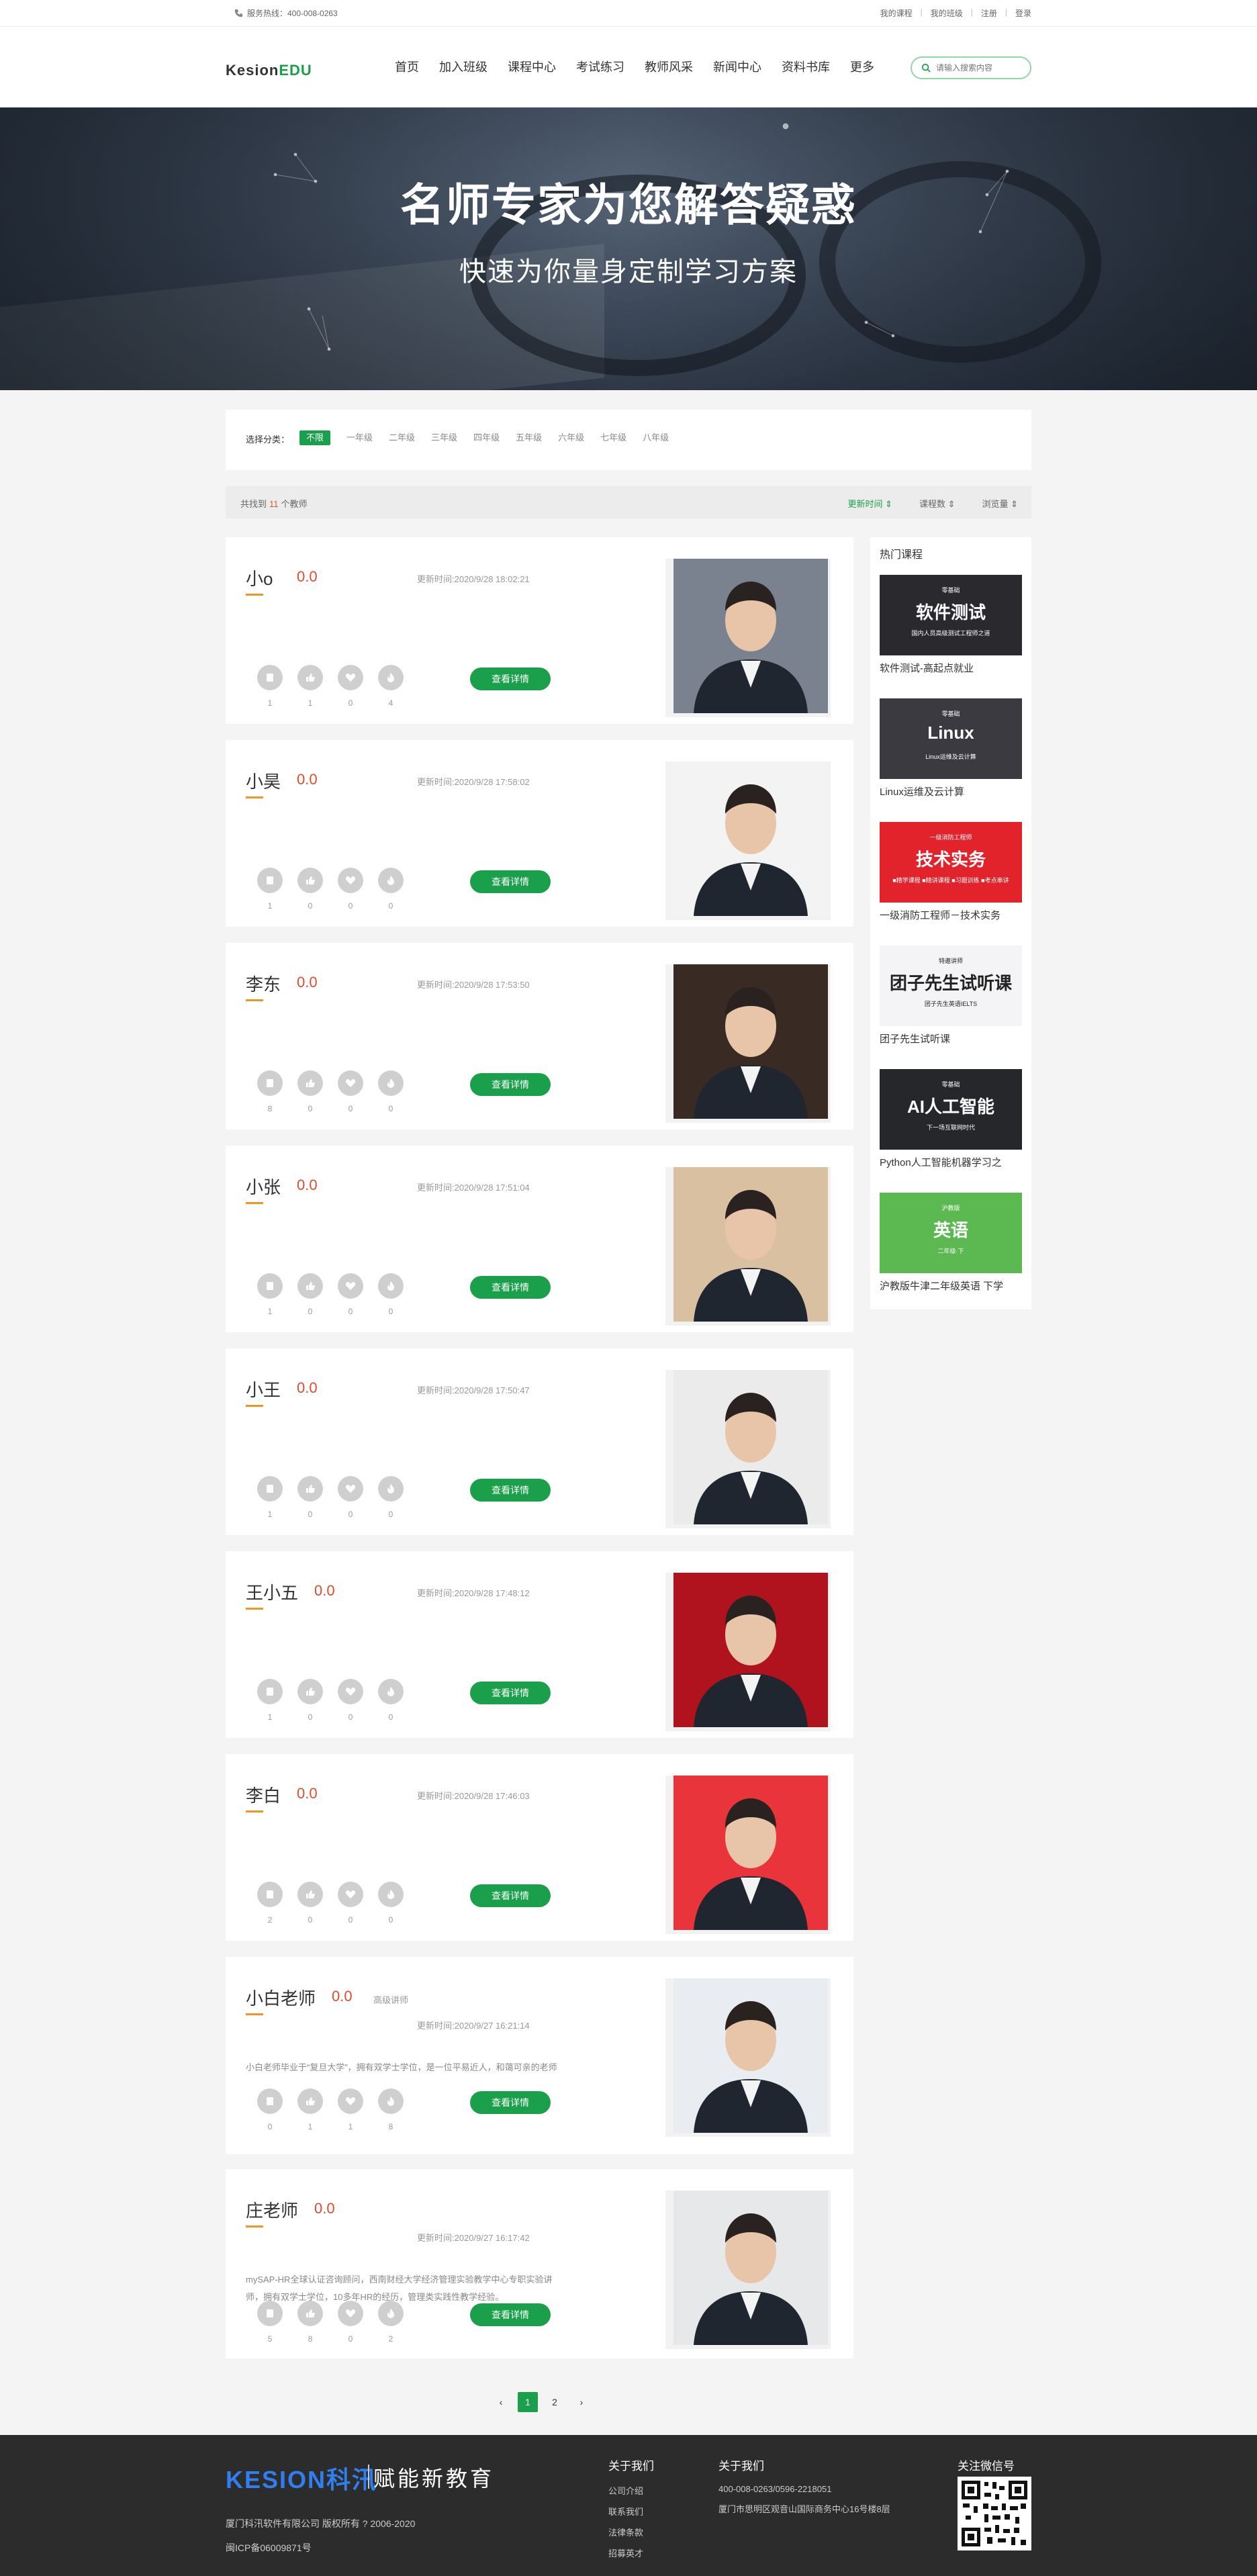  Describe the element at coordinates (951, 1038) in the screenshot. I see `course-name: 团子先生试听课` at that location.